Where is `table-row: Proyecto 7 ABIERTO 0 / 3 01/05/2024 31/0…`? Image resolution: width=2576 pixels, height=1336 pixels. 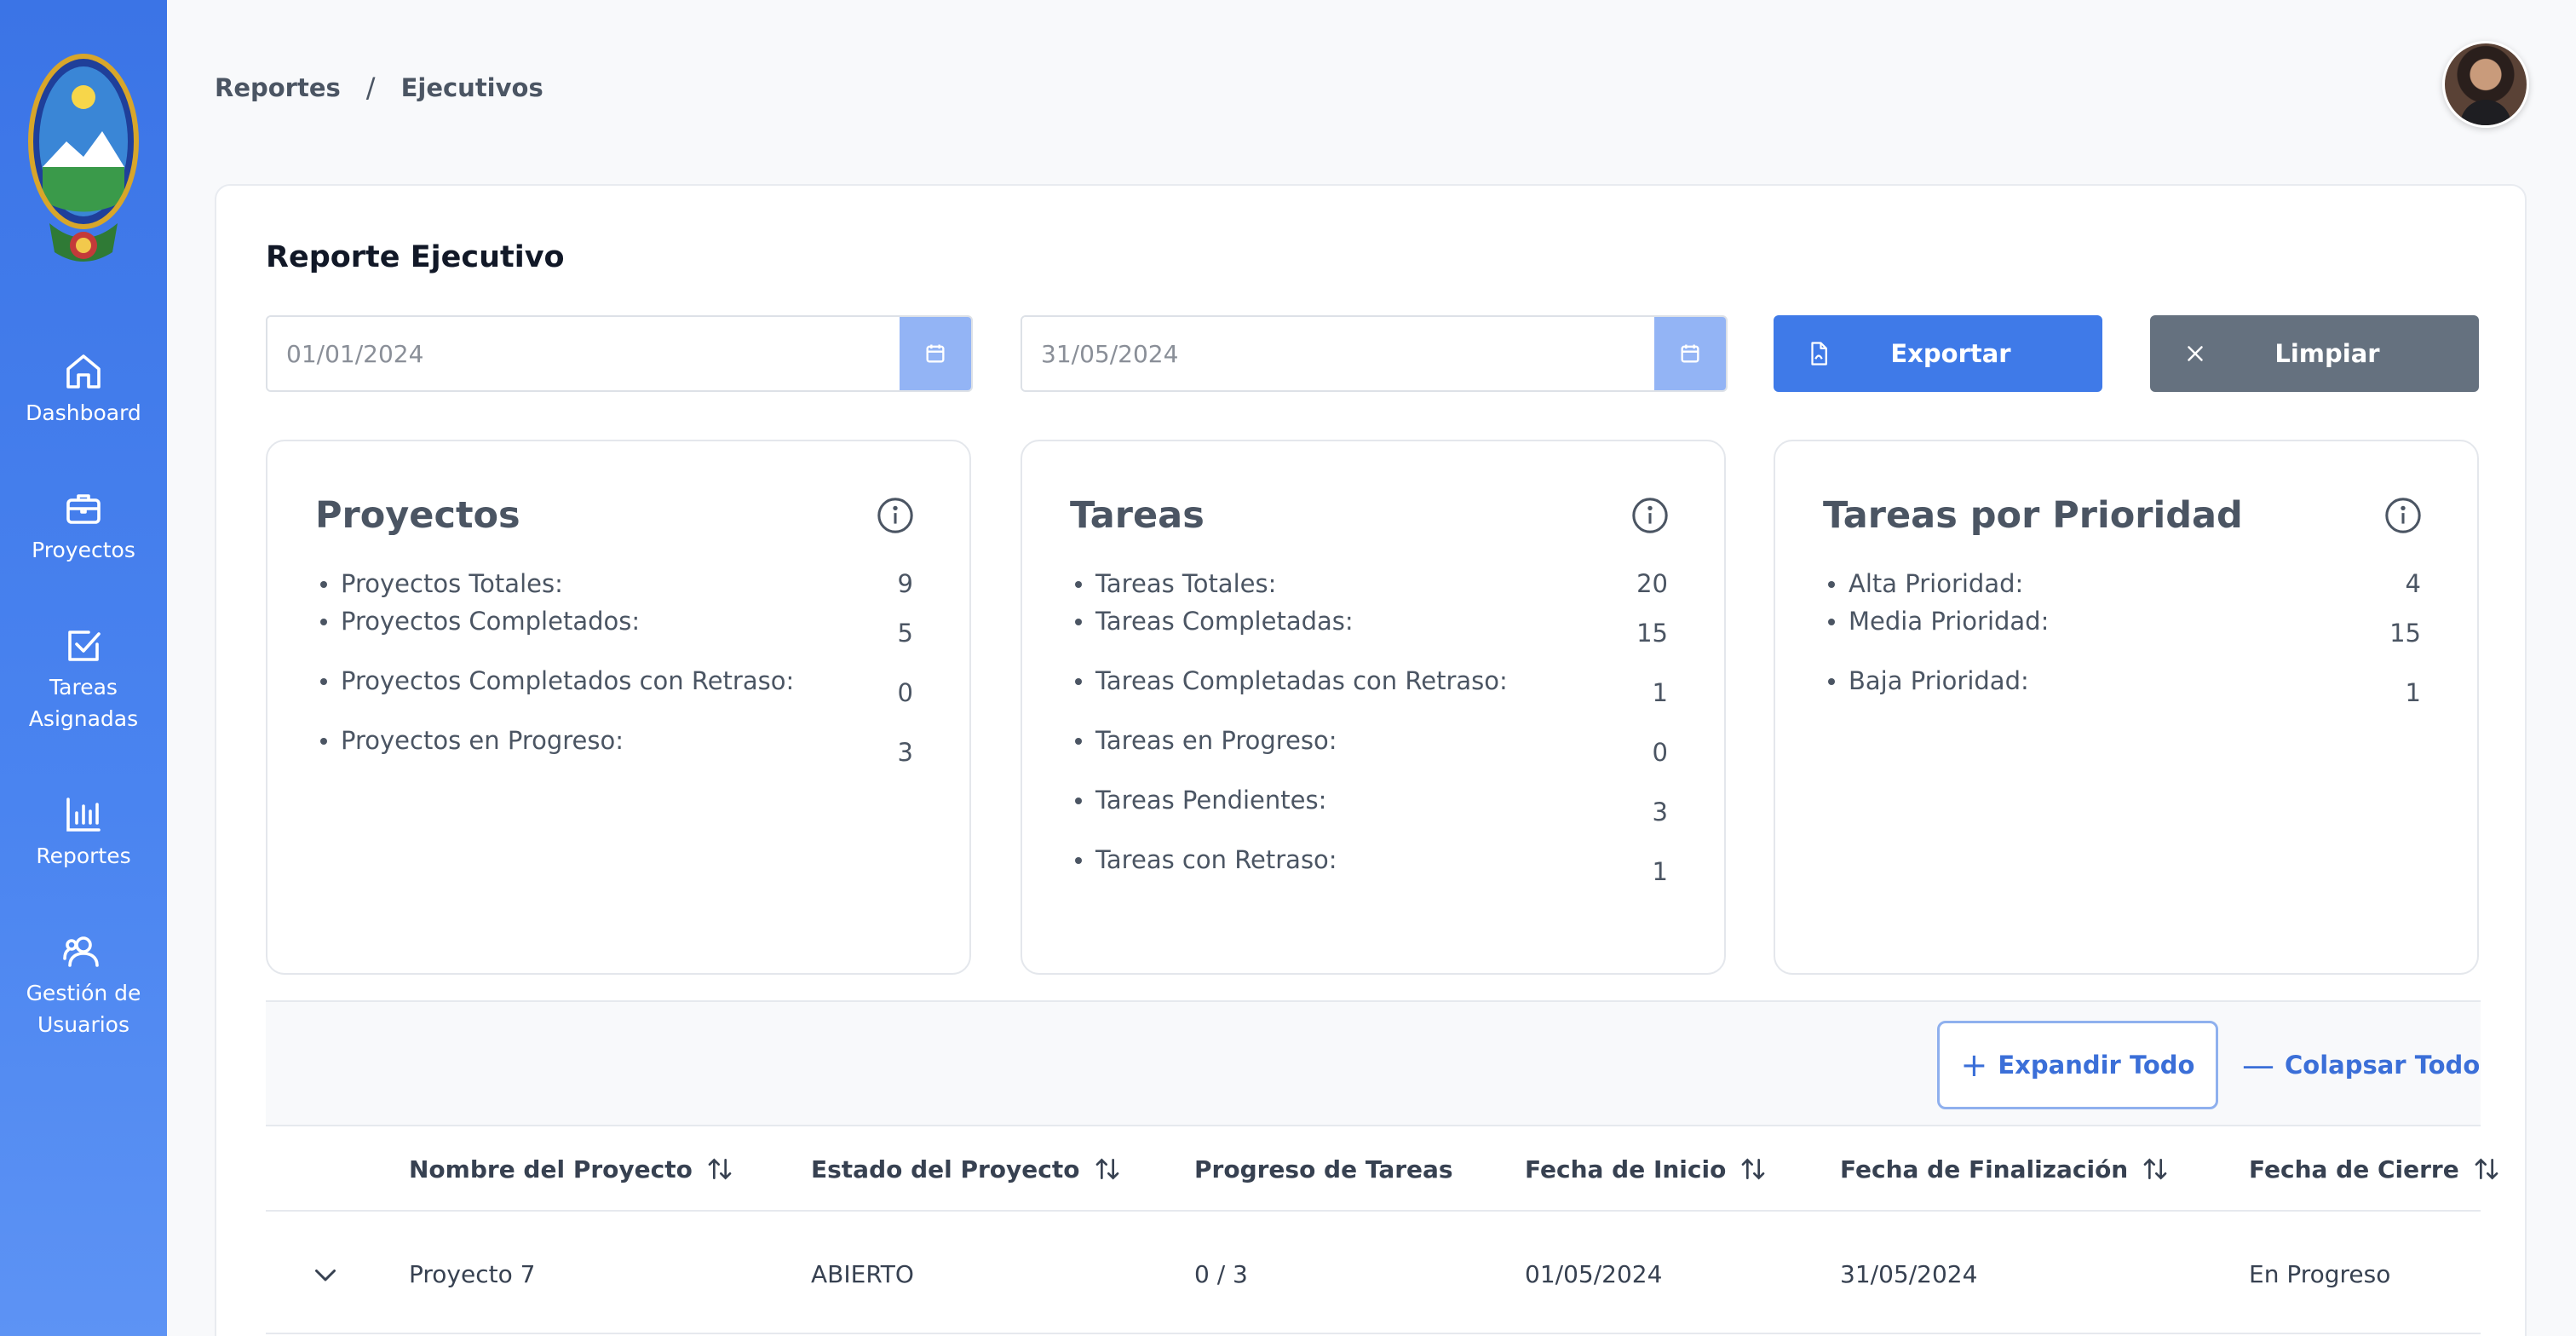 table-row: Proyecto 7 ABIERTO 0 / 3 01/05/2024 31/0… is located at coordinates (1374, 1273).